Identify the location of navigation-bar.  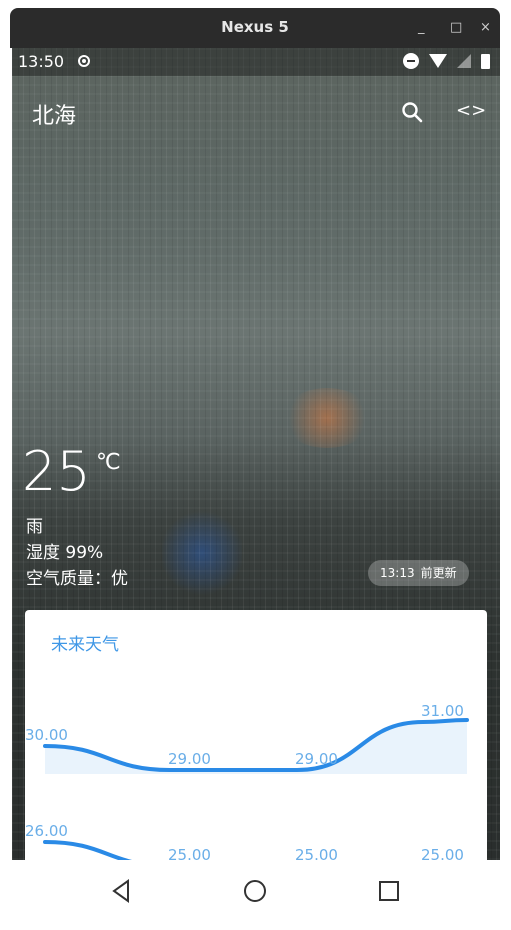
(255, 895).